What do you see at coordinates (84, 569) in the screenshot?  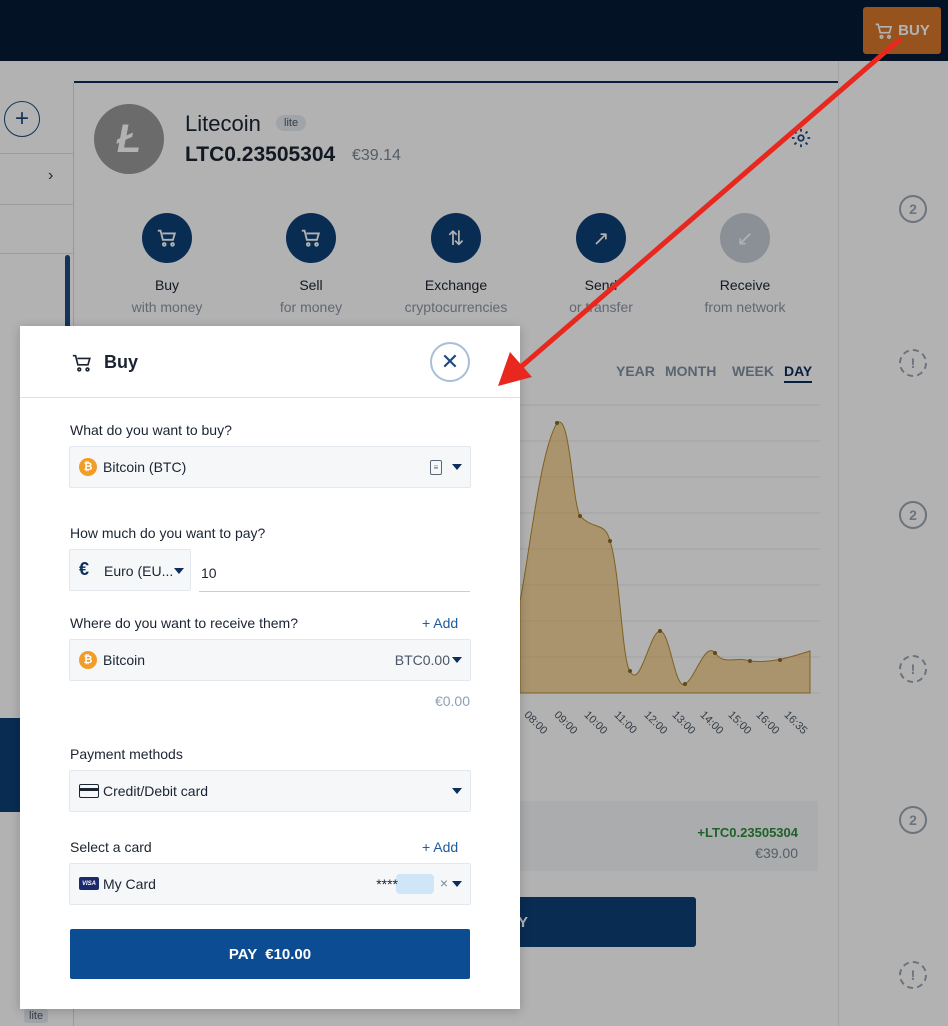 I see `euro-icon: €` at bounding box center [84, 569].